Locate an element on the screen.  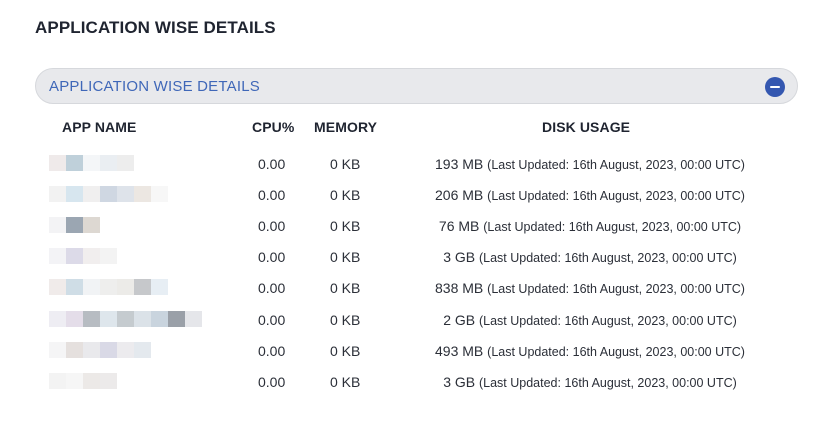
collapse-button is located at coordinates (775, 87).